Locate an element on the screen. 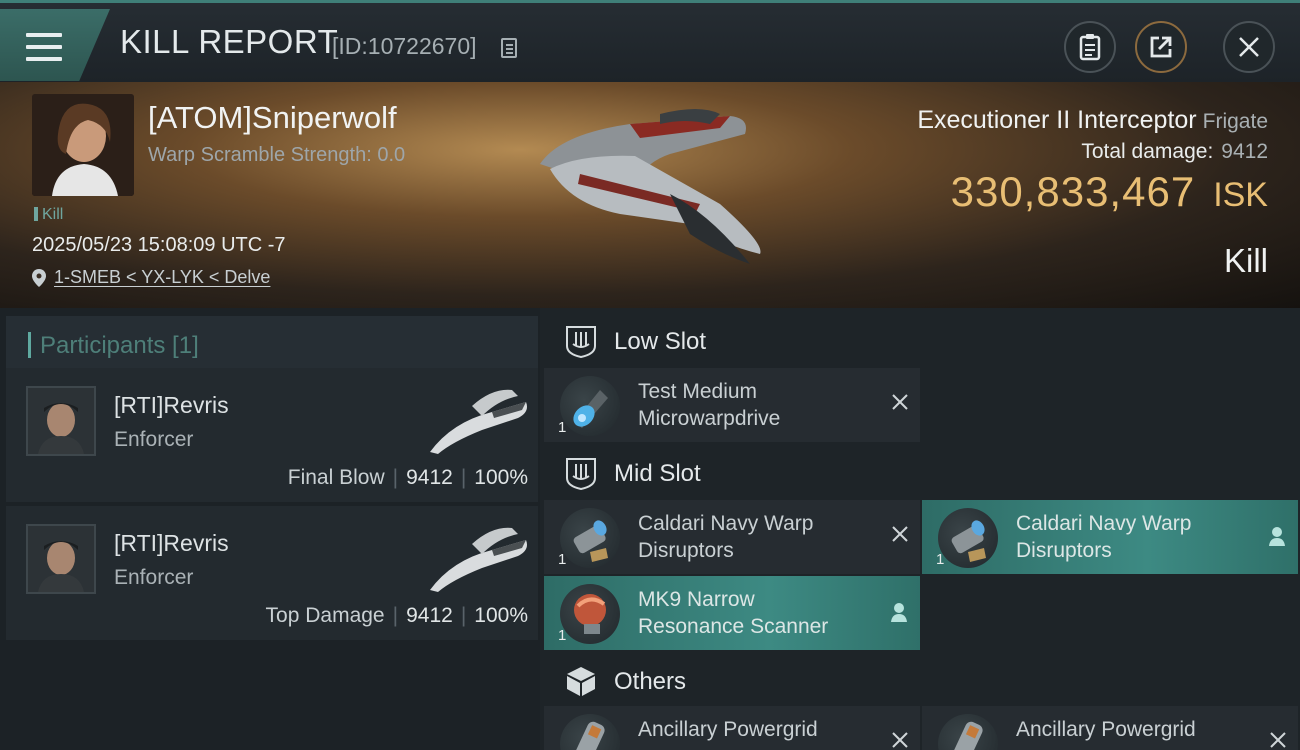 The width and height of the screenshot is (1300, 750). participants-header: Participants [1] is located at coordinates (272, 344).